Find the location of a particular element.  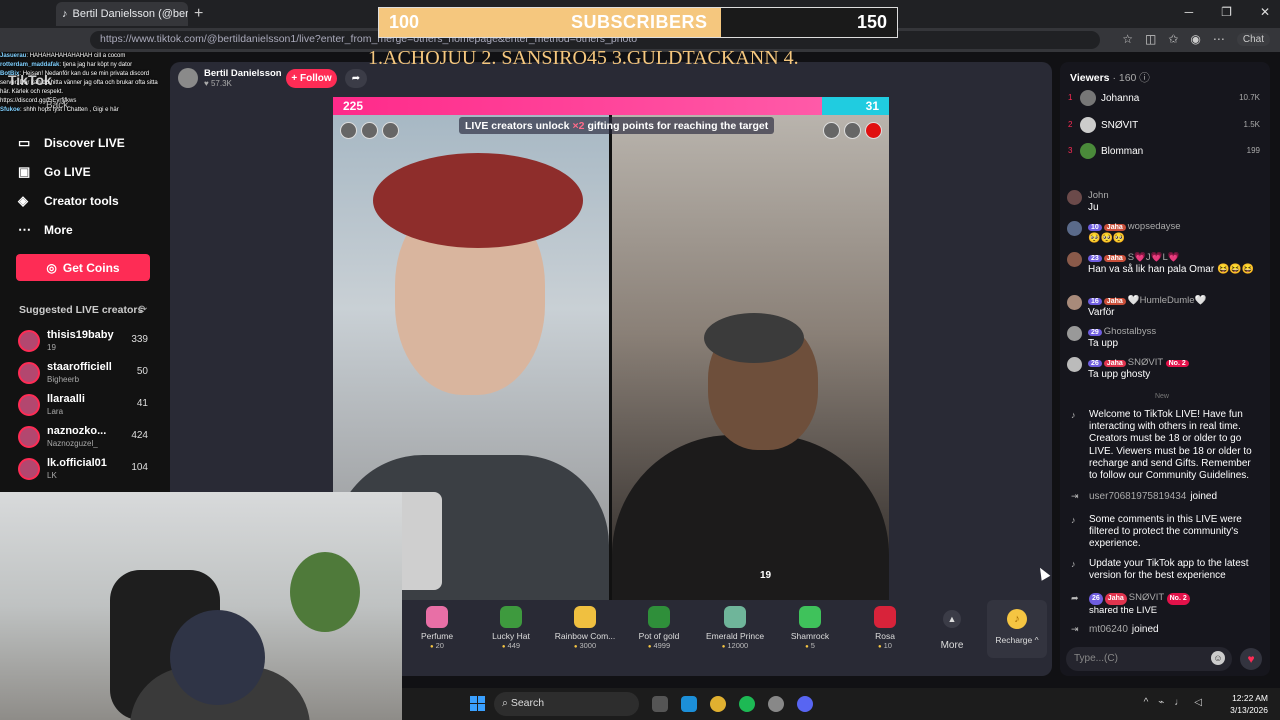

gift-name: Shamrock is located at coordinates (810, 636).